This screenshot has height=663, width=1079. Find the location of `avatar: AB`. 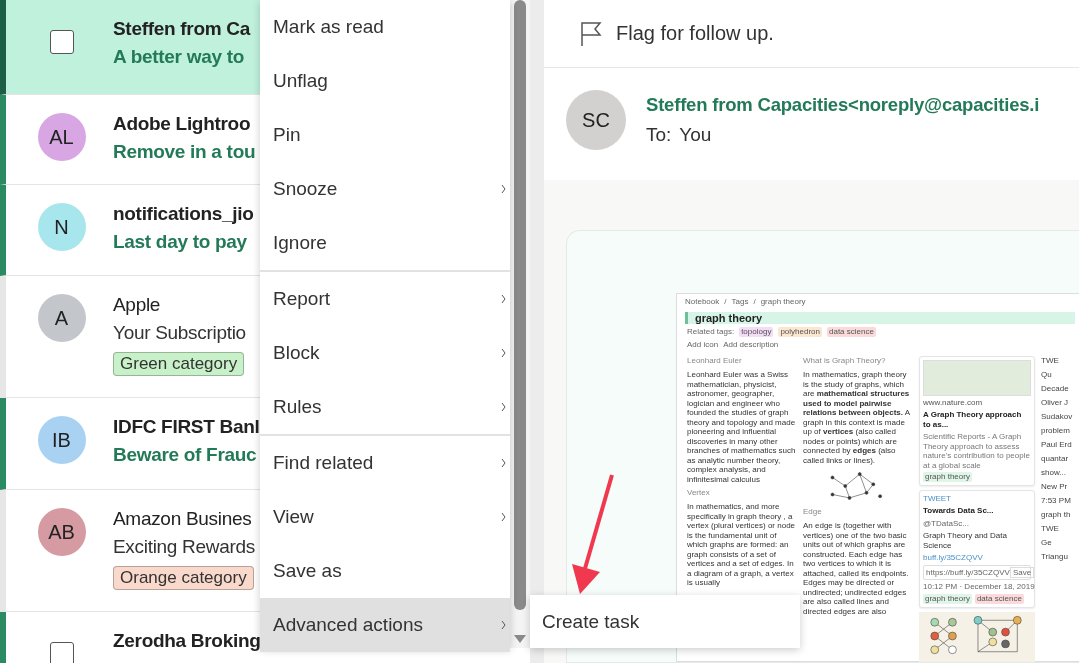

avatar: AB is located at coordinates (61, 532).